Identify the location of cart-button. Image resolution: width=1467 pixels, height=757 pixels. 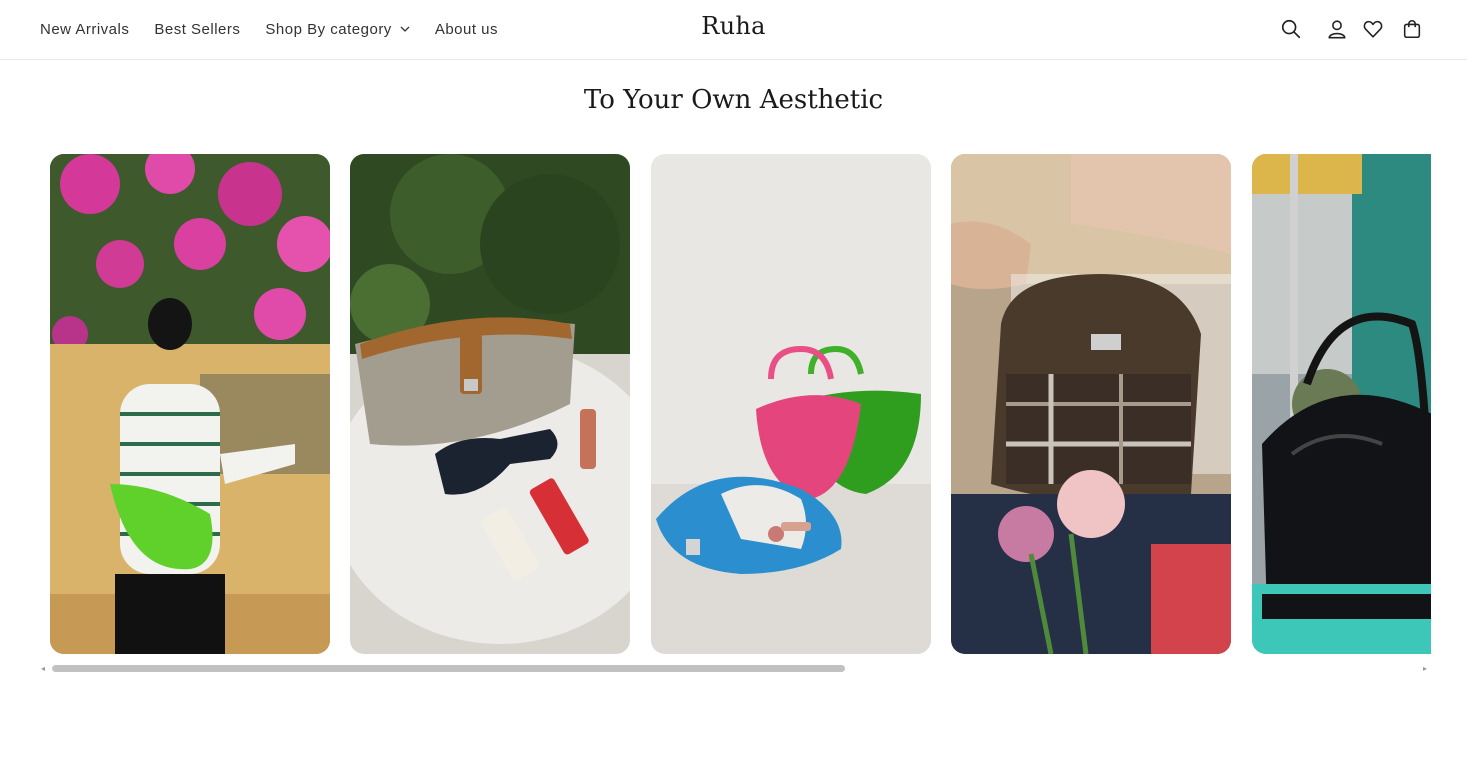
(1412, 29).